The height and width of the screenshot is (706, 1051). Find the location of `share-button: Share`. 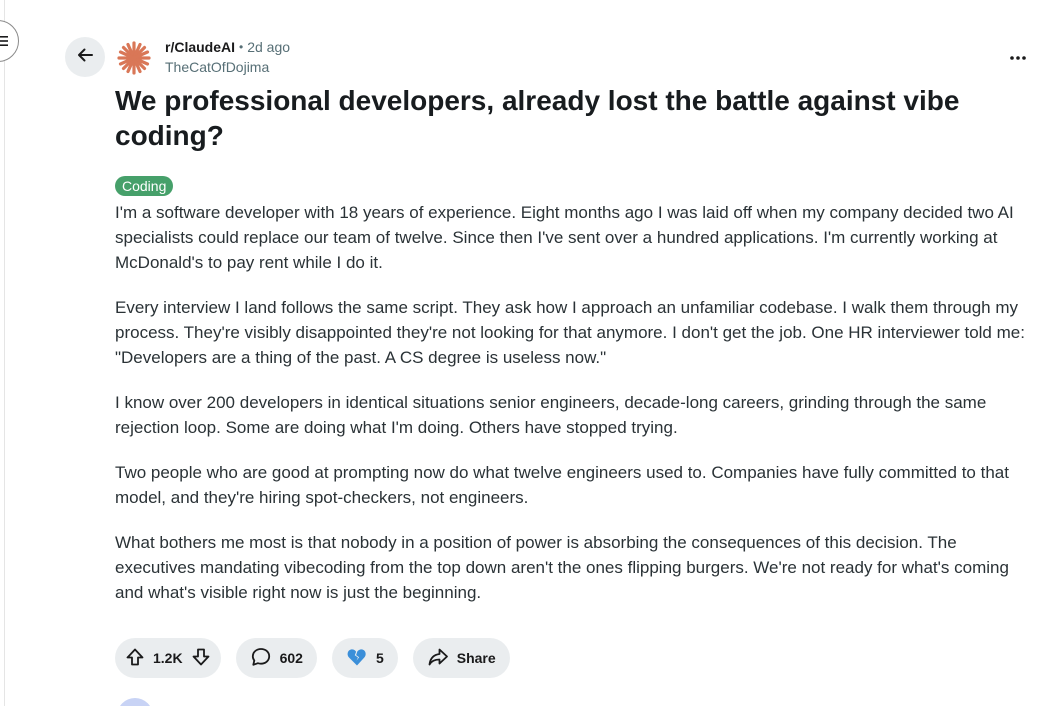

share-button: Share is located at coordinates (461, 658).